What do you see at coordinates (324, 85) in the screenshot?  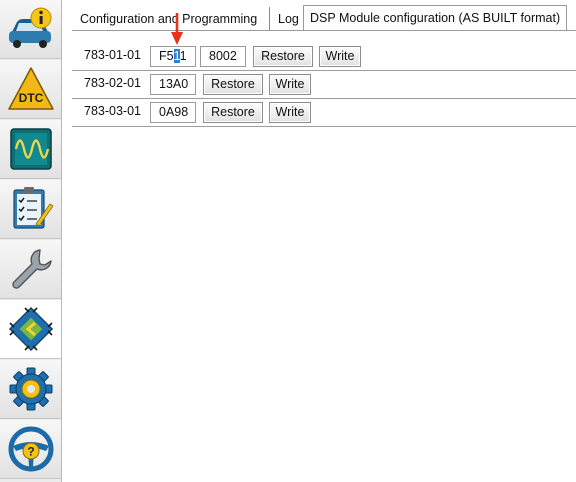 I see `table-row: 783-02-01 13A0 Restore Write` at bounding box center [324, 85].